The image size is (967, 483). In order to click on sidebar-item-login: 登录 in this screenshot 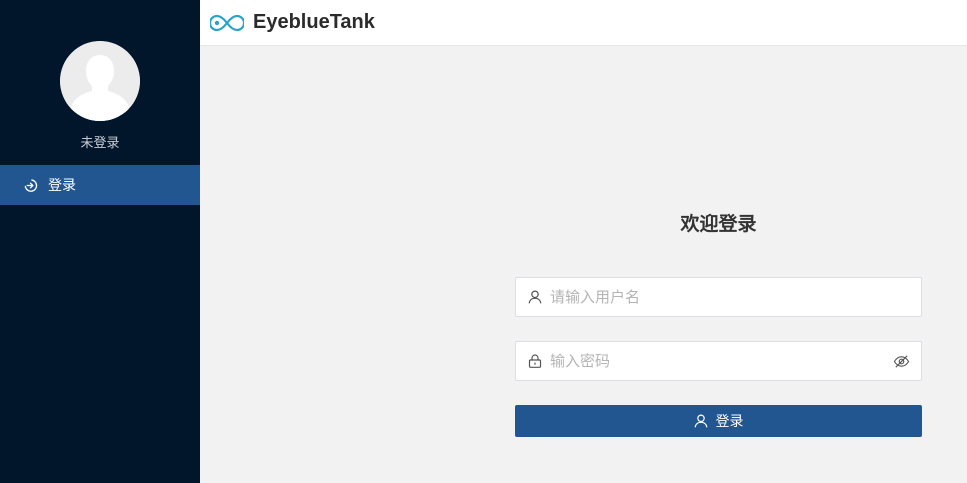, I will do `click(100, 185)`.